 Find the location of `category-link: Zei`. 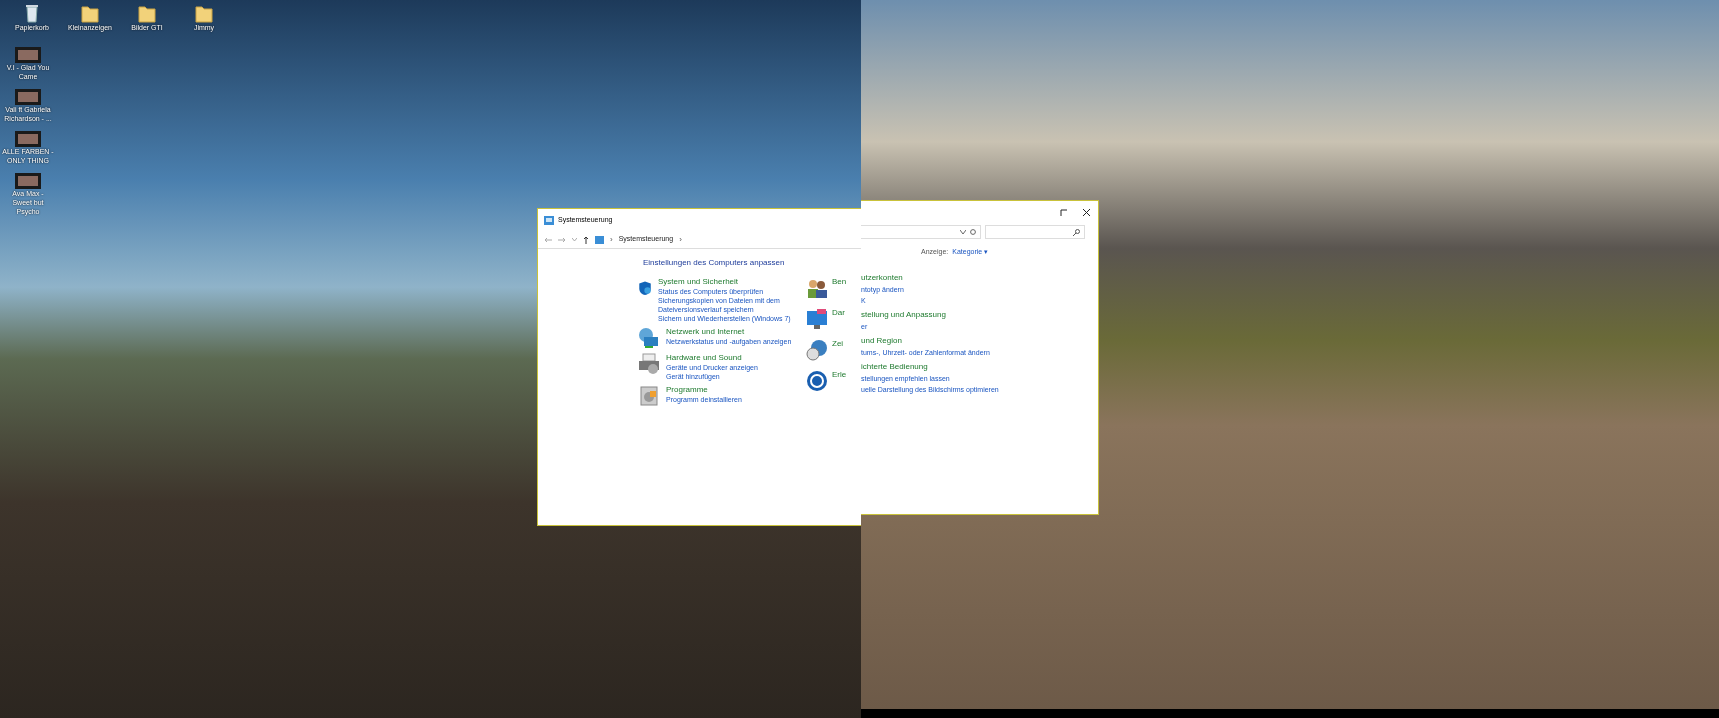

category-link: Zei is located at coordinates (838, 344).